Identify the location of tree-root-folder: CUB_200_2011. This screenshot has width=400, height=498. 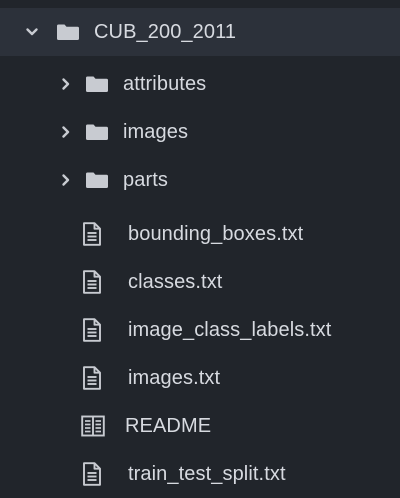
(200, 32).